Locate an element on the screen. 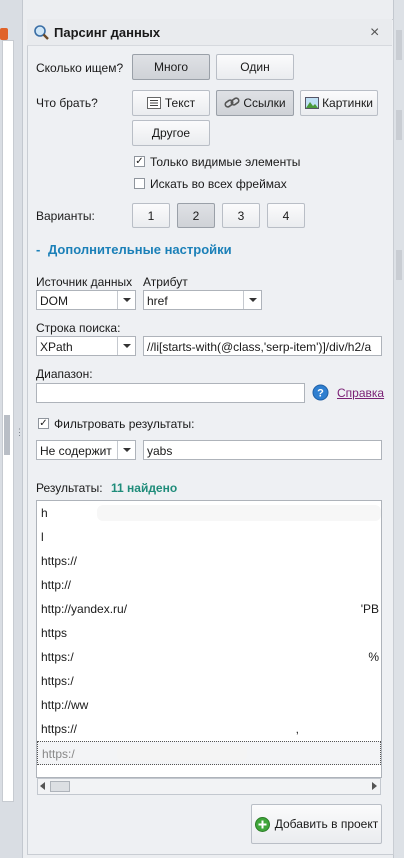 This screenshot has width=404, height=858. scroll-left-icon is located at coordinates (42, 786).